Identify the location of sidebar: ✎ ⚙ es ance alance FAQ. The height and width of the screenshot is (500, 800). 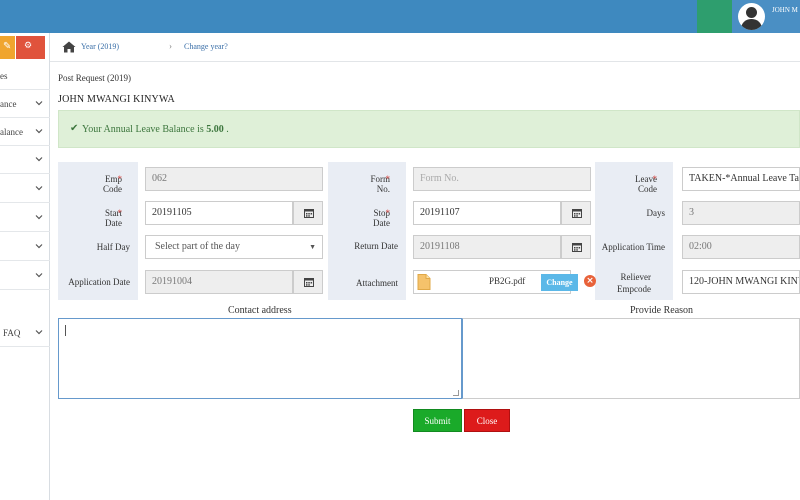
(25, 266).